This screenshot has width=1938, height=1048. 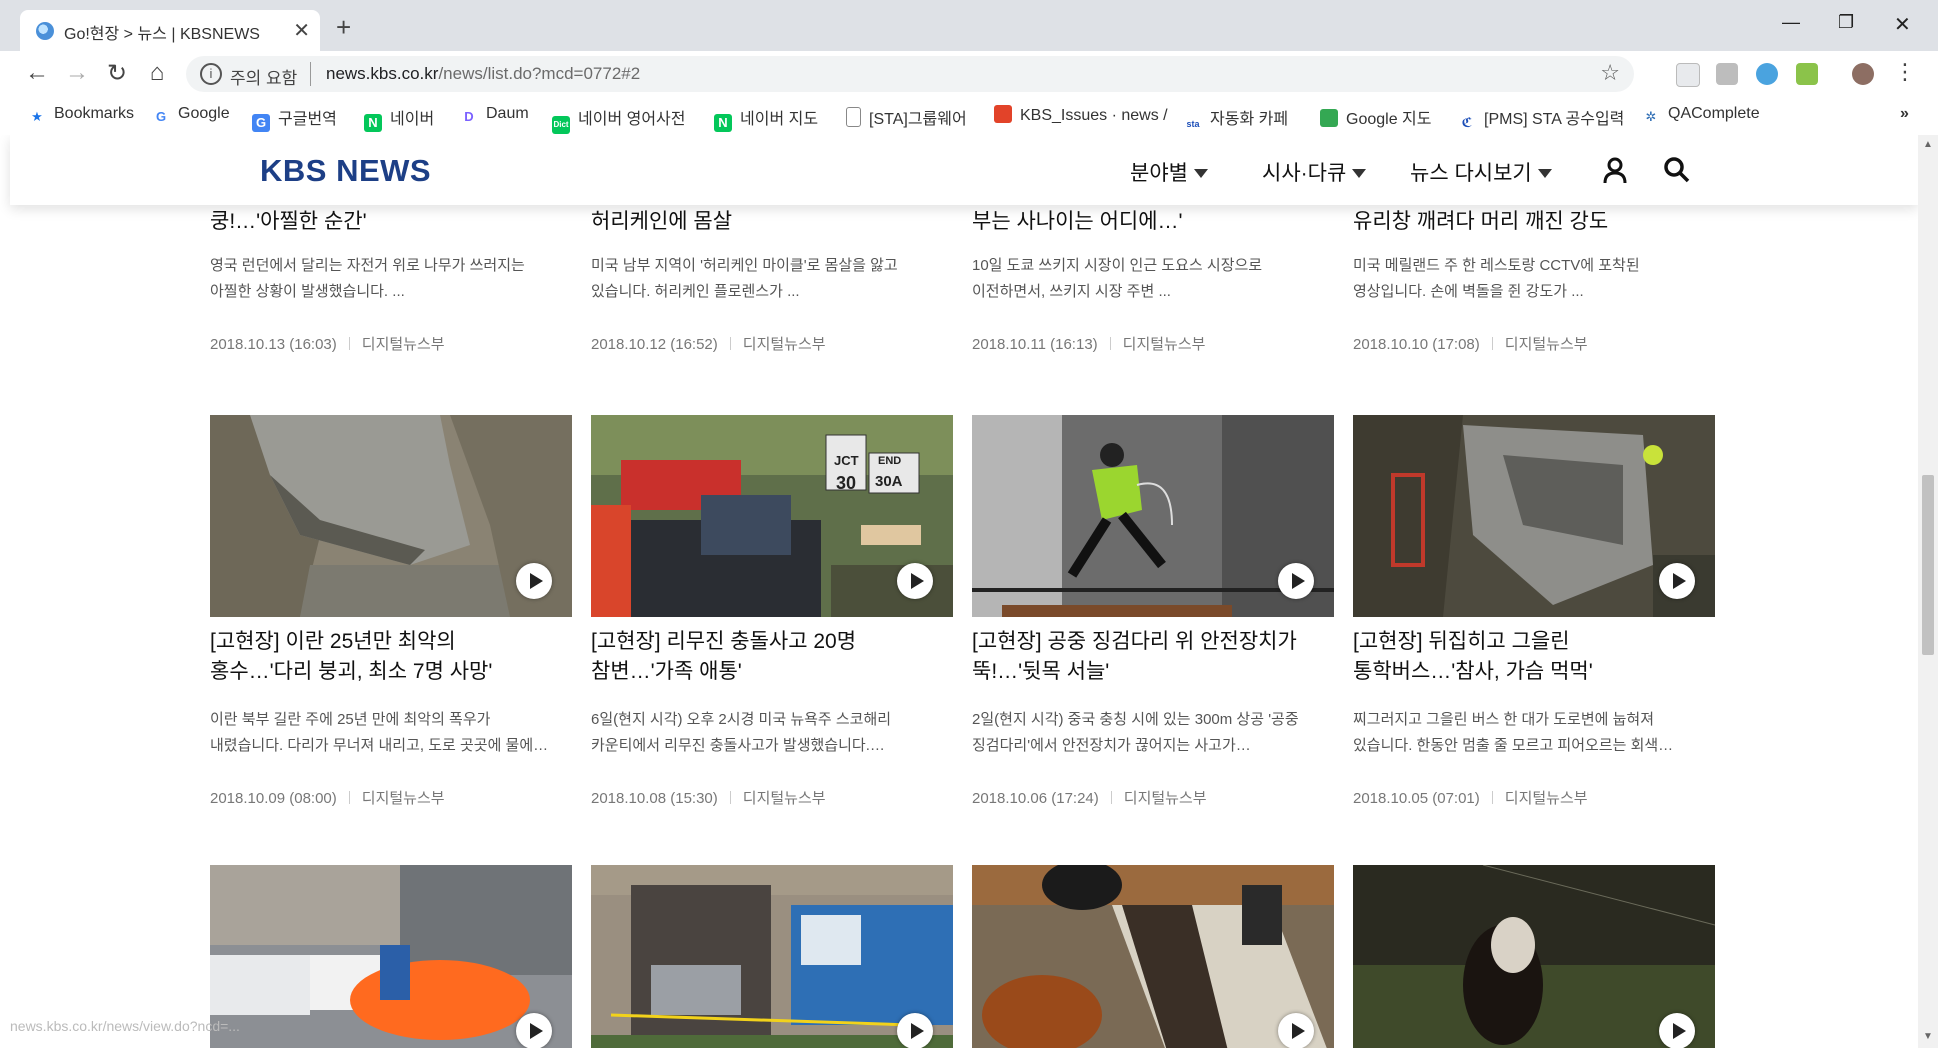 What do you see at coordinates (1767, 74) in the screenshot?
I see `extension-arrows-icon` at bounding box center [1767, 74].